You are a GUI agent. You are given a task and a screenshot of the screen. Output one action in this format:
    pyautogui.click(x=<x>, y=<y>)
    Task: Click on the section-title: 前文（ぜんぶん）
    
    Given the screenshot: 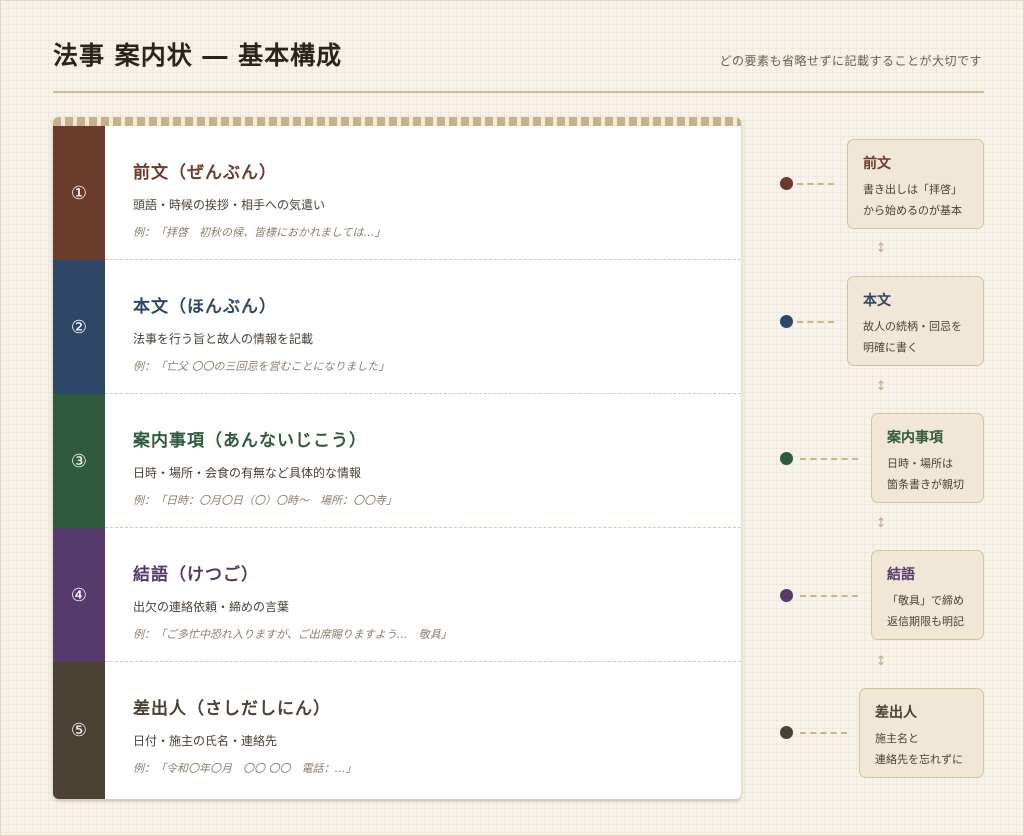 What is the action you would take?
    pyautogui.click(x=205, y=173)
    